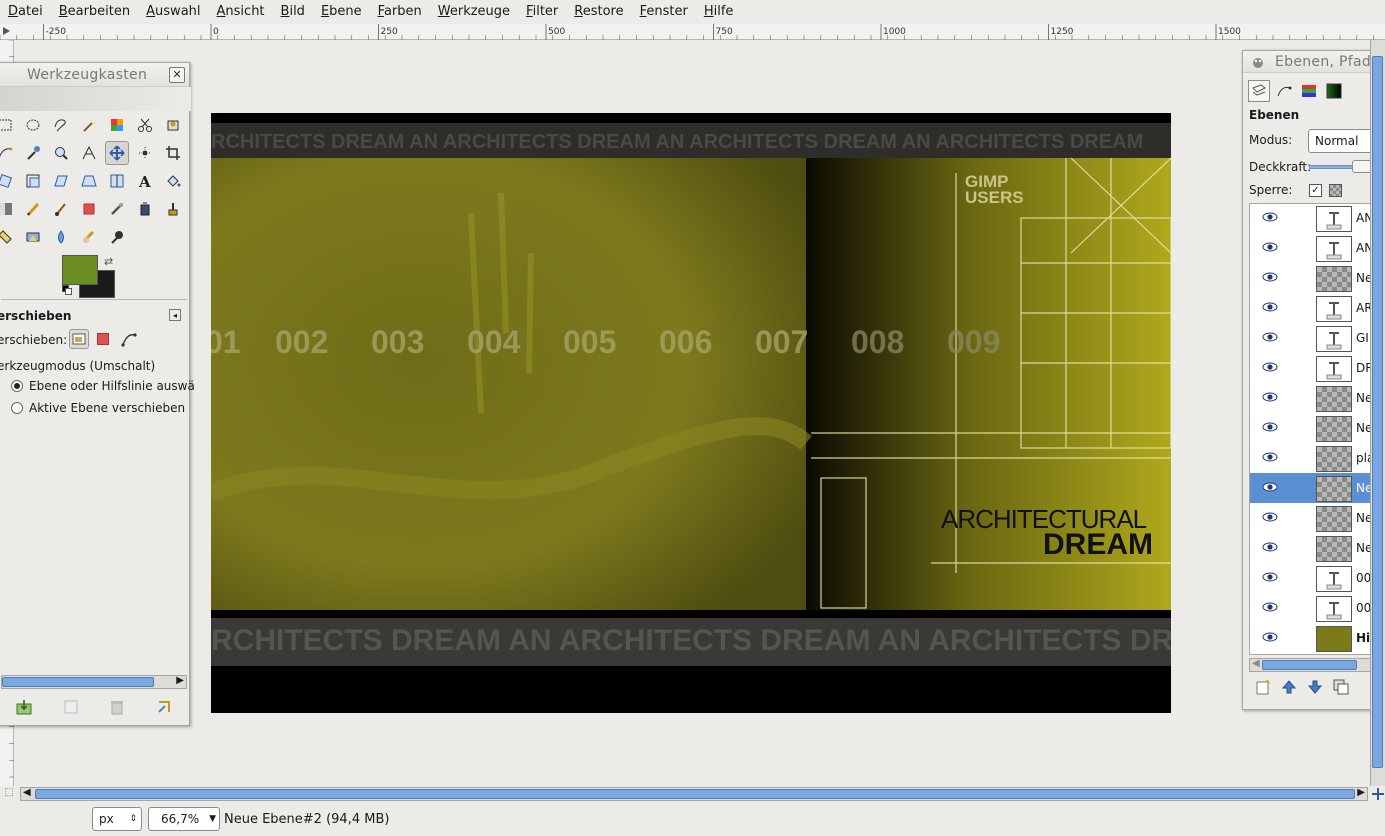 The width and height of the screenshot is (1385, 836). What do you see at coordinates (173, 153) in the screenshot?
I see `tool-crop-icon` at bounding box center [173, 153].